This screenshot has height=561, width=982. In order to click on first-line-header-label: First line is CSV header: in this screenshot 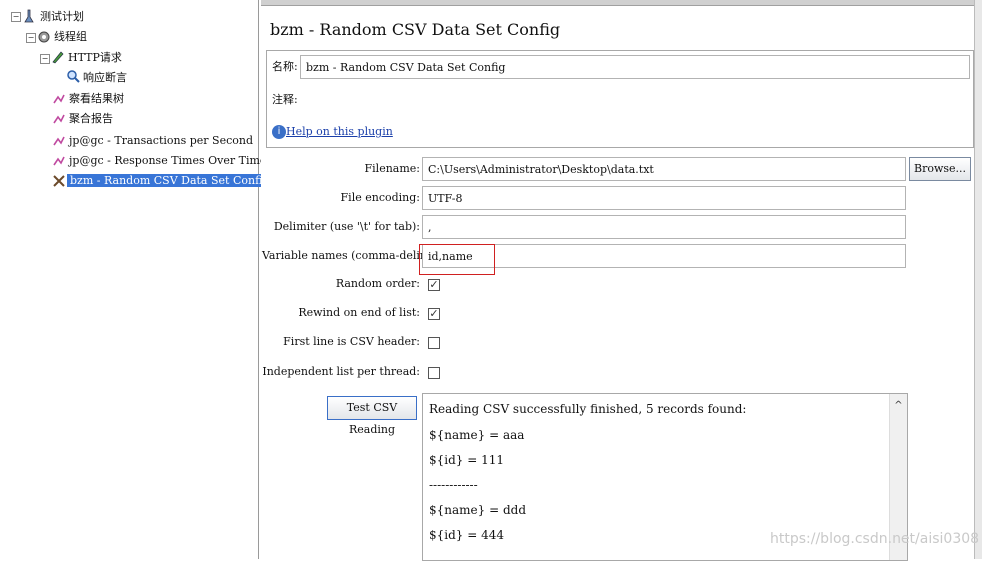, I will do `click(351, 341)`.